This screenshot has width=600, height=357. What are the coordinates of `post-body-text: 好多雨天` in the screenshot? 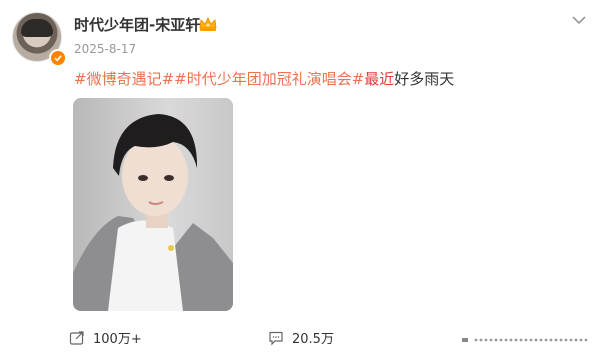 It's located at (424, 79).